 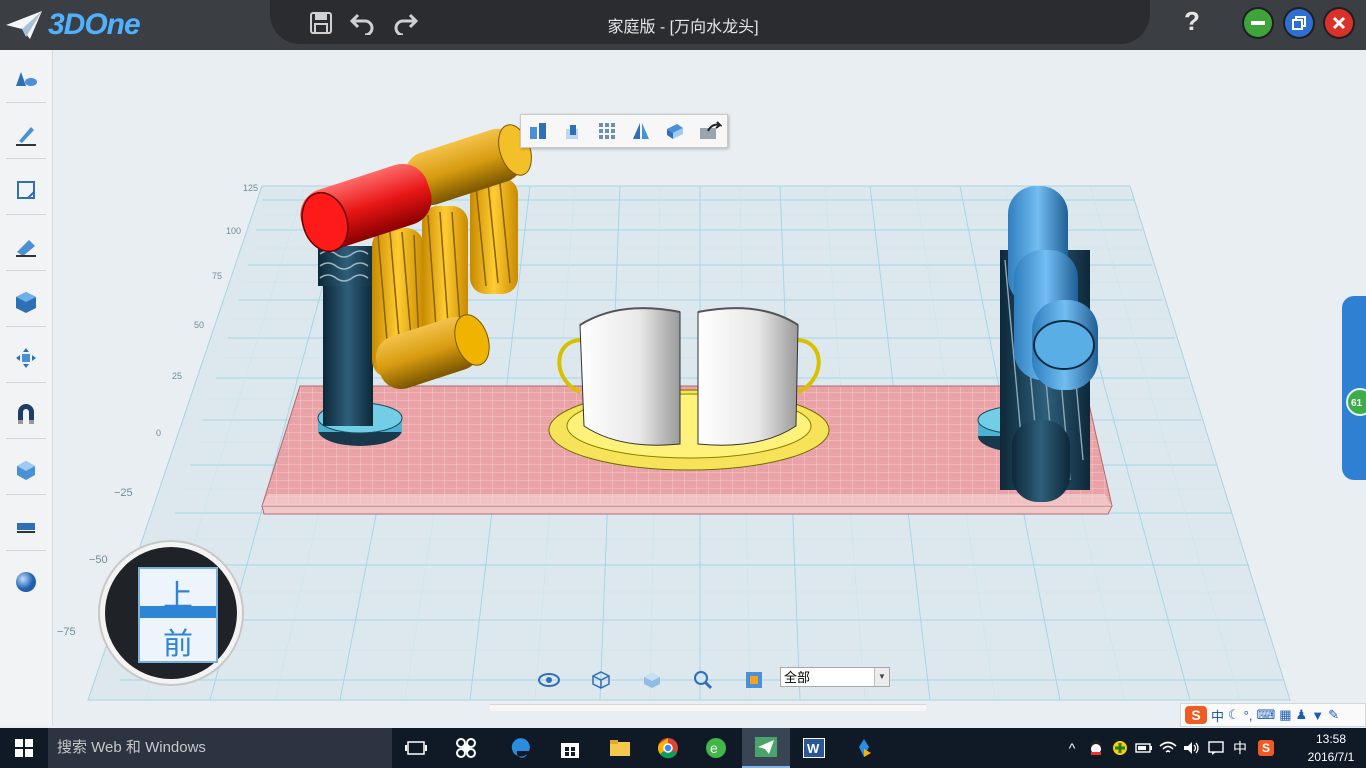 What do you see at coordinates (520, 748) in the screenshot?
I see `edge-icon` at bounding box center [520, 748].